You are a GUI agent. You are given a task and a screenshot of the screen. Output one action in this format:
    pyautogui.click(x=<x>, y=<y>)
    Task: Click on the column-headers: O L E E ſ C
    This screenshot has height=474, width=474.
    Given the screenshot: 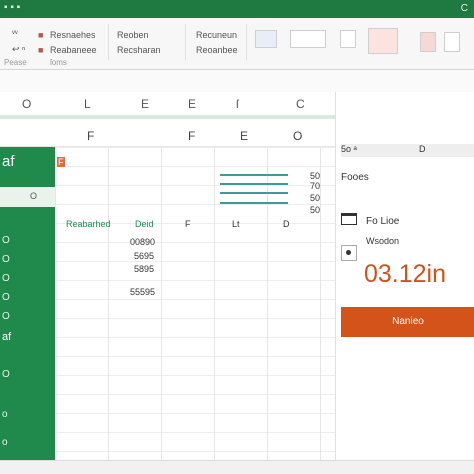 What is the action you would take?
    pyautogui.click(x=167, y=104)
    